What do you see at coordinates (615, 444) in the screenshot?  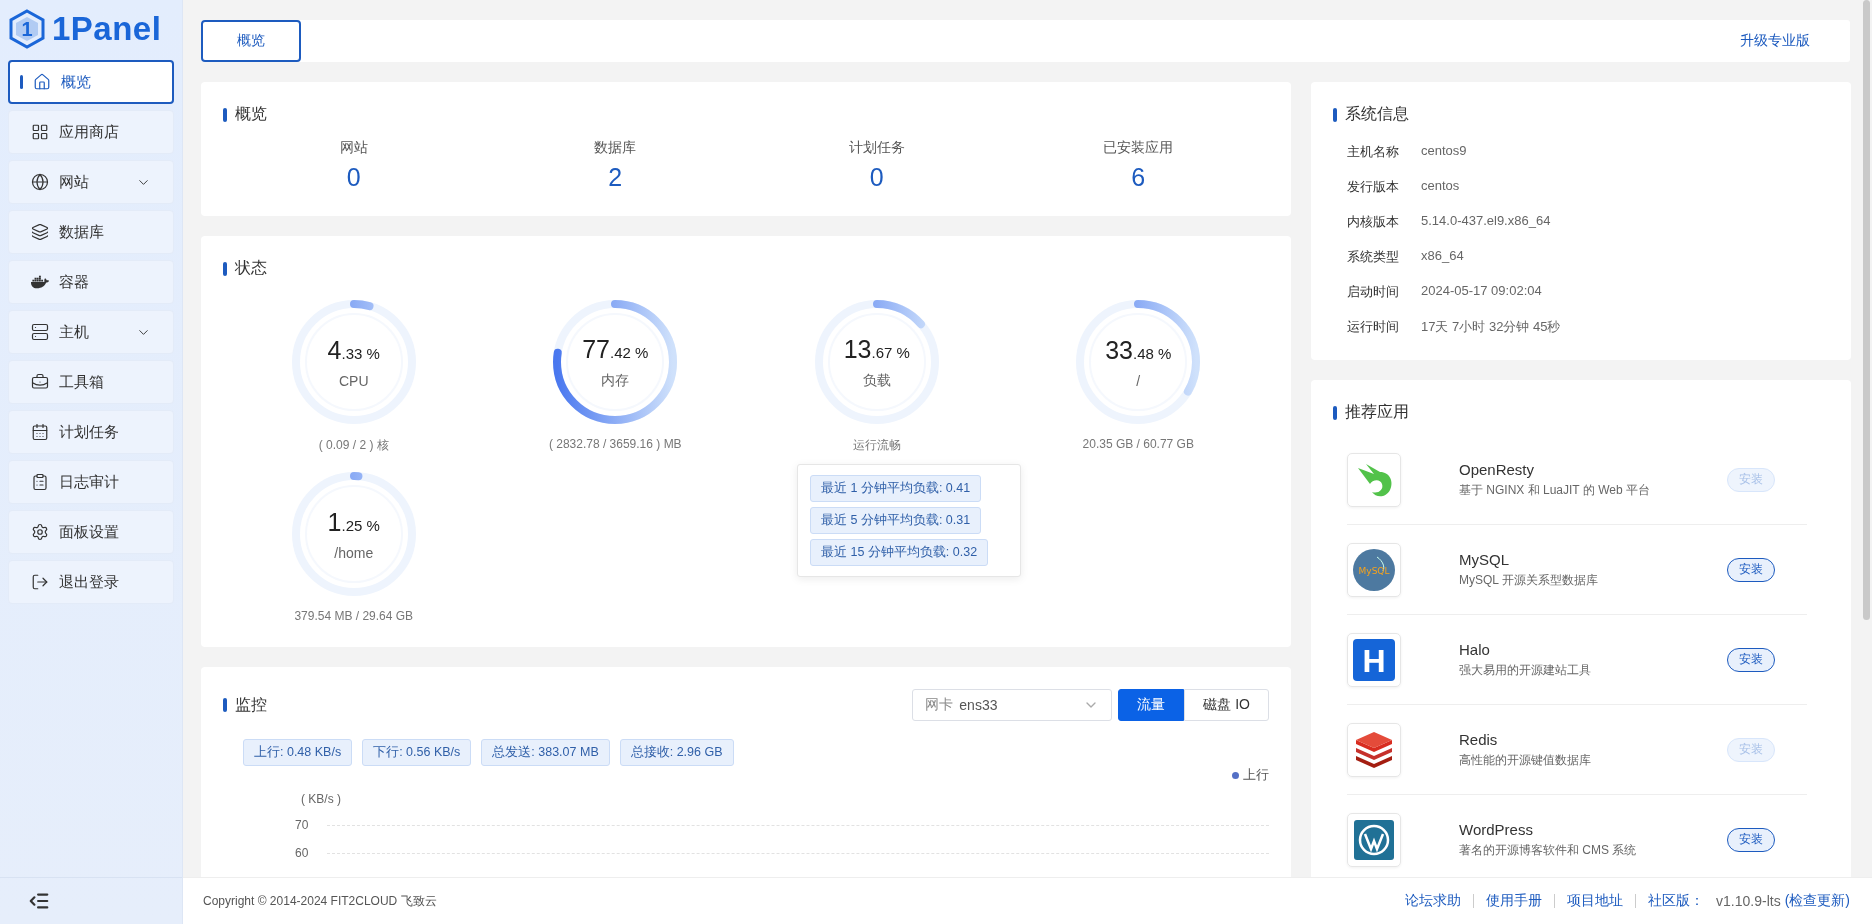 I see `gauge-detail: ( 2832.78 / 3659.16 ) MB` at bounding box center [615, 444].